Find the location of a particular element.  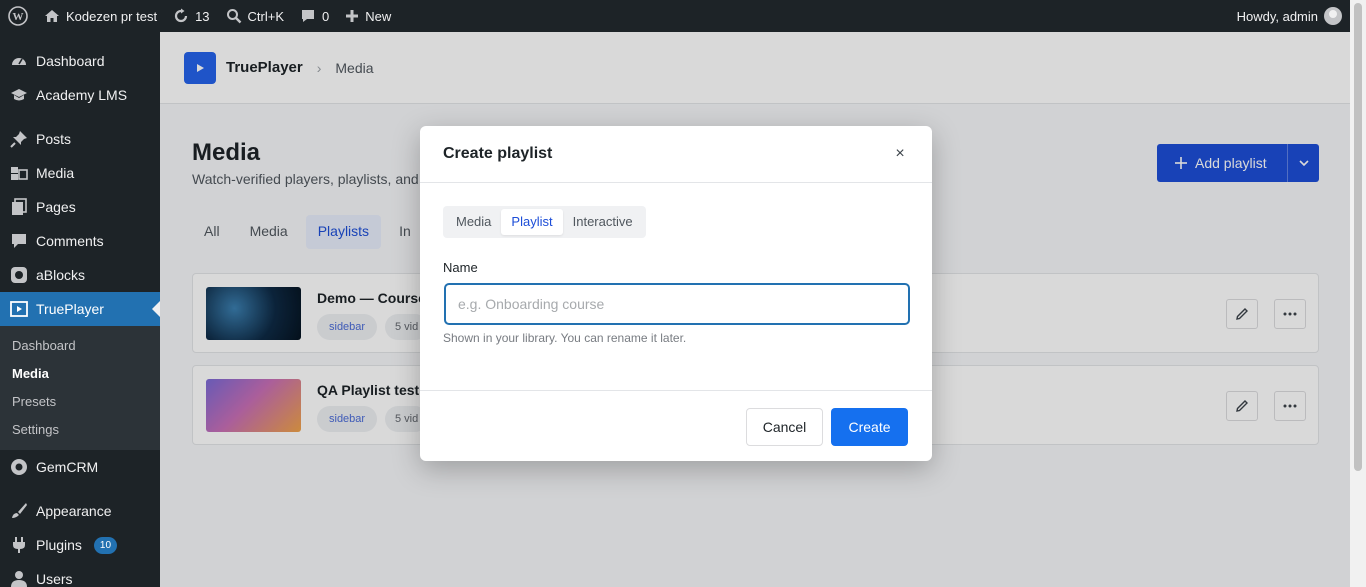

site-name: Kodezen pr test is located at coordinates (112, 16).